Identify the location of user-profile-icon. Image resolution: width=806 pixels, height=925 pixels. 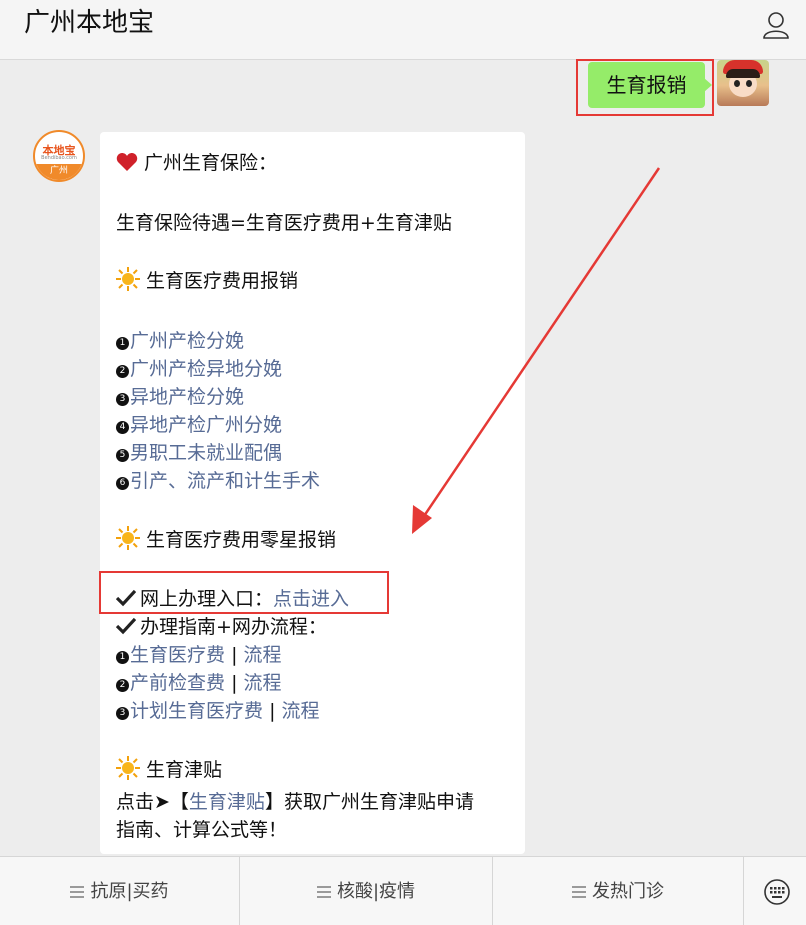
(776, 25).